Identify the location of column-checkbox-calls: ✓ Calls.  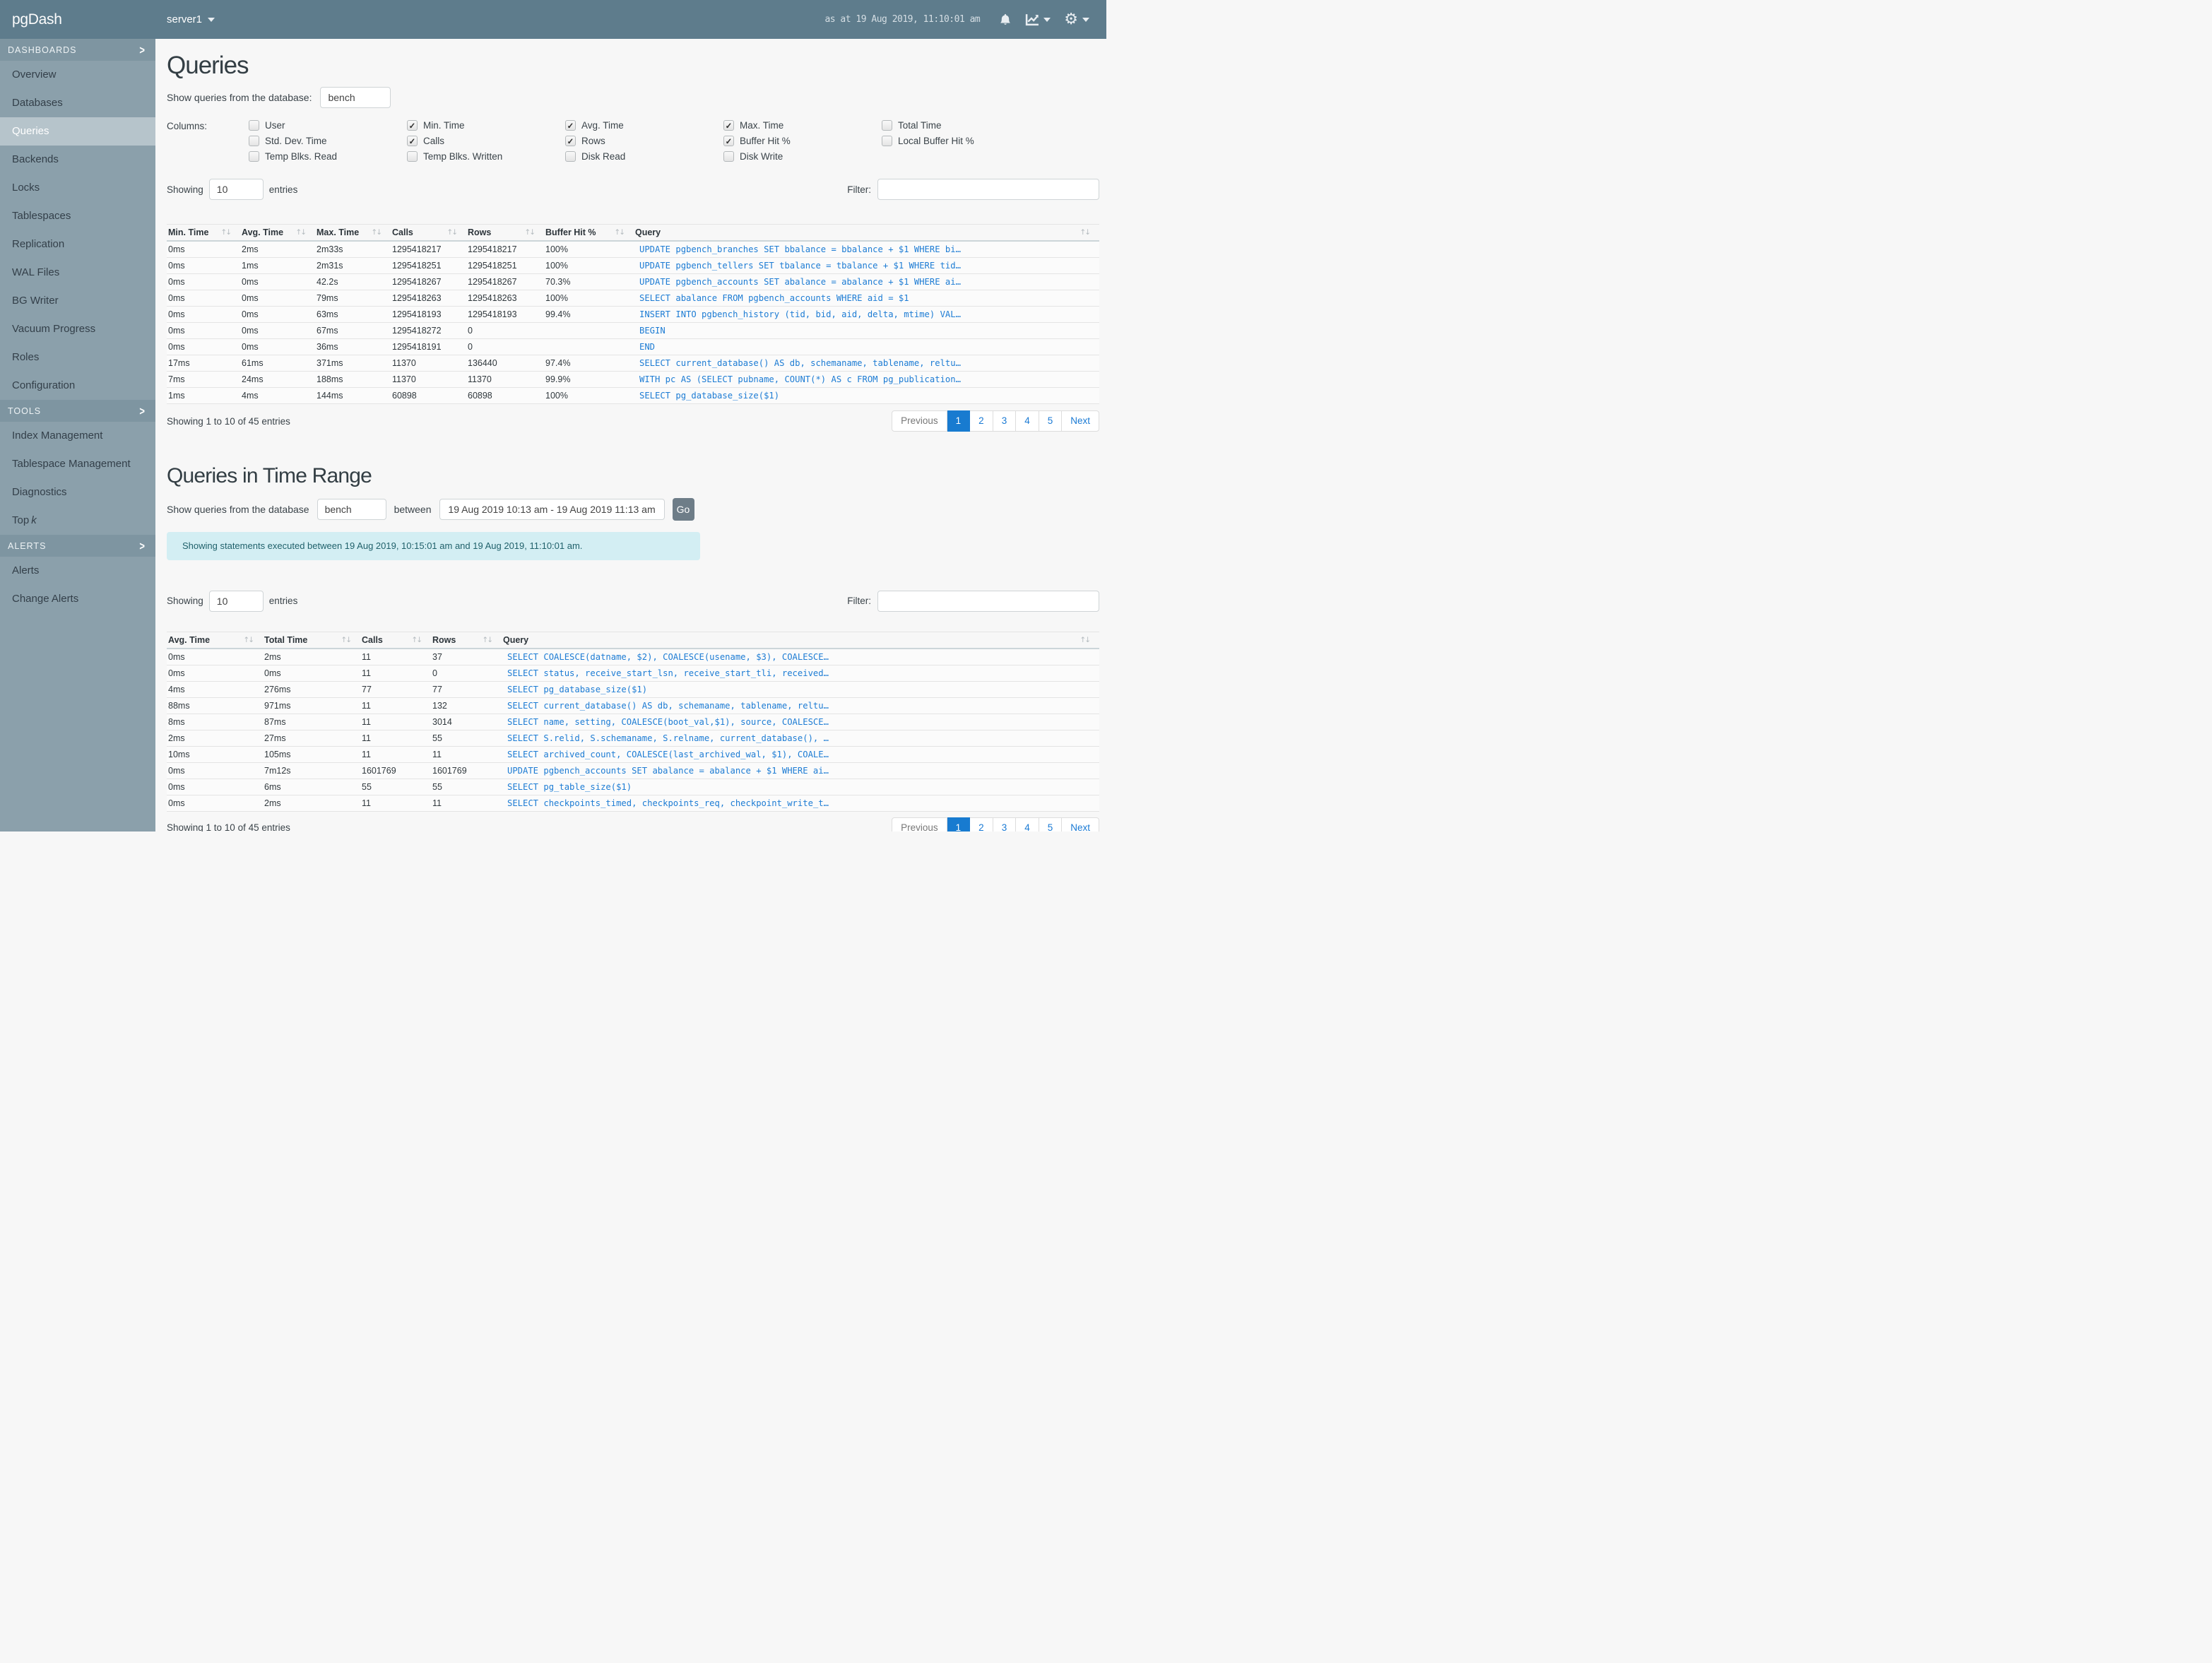
(486, 141).